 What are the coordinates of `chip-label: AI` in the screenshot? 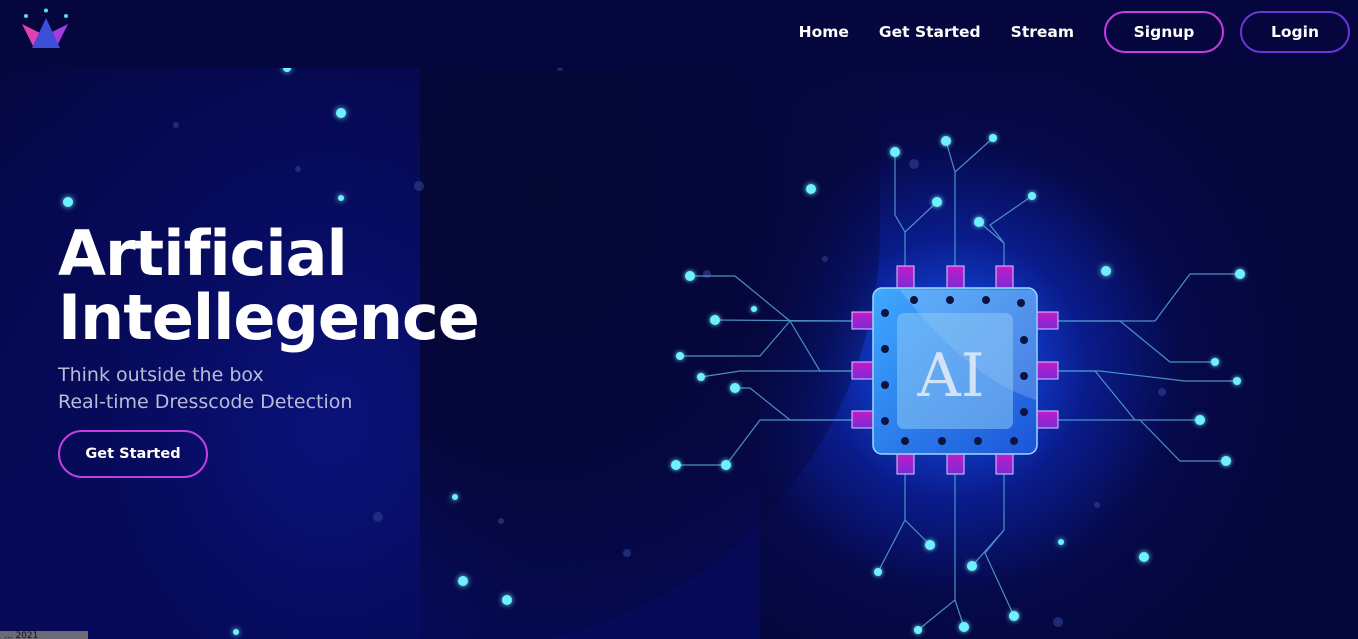 It's located at (950, 376).